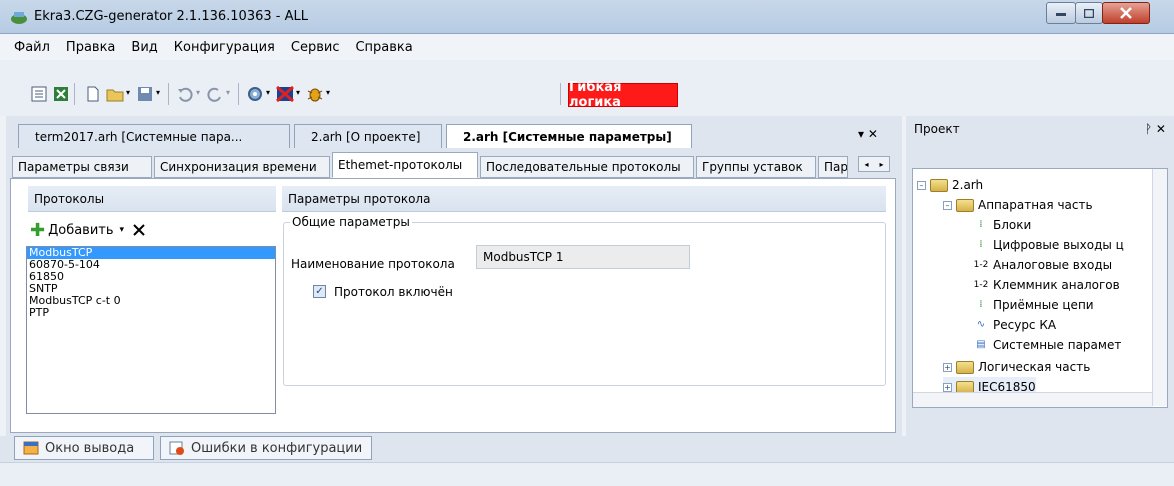  Describe the element at coordinates (584, 199) in the screenshot. I see `params-header: Параметры протокола` at that location.